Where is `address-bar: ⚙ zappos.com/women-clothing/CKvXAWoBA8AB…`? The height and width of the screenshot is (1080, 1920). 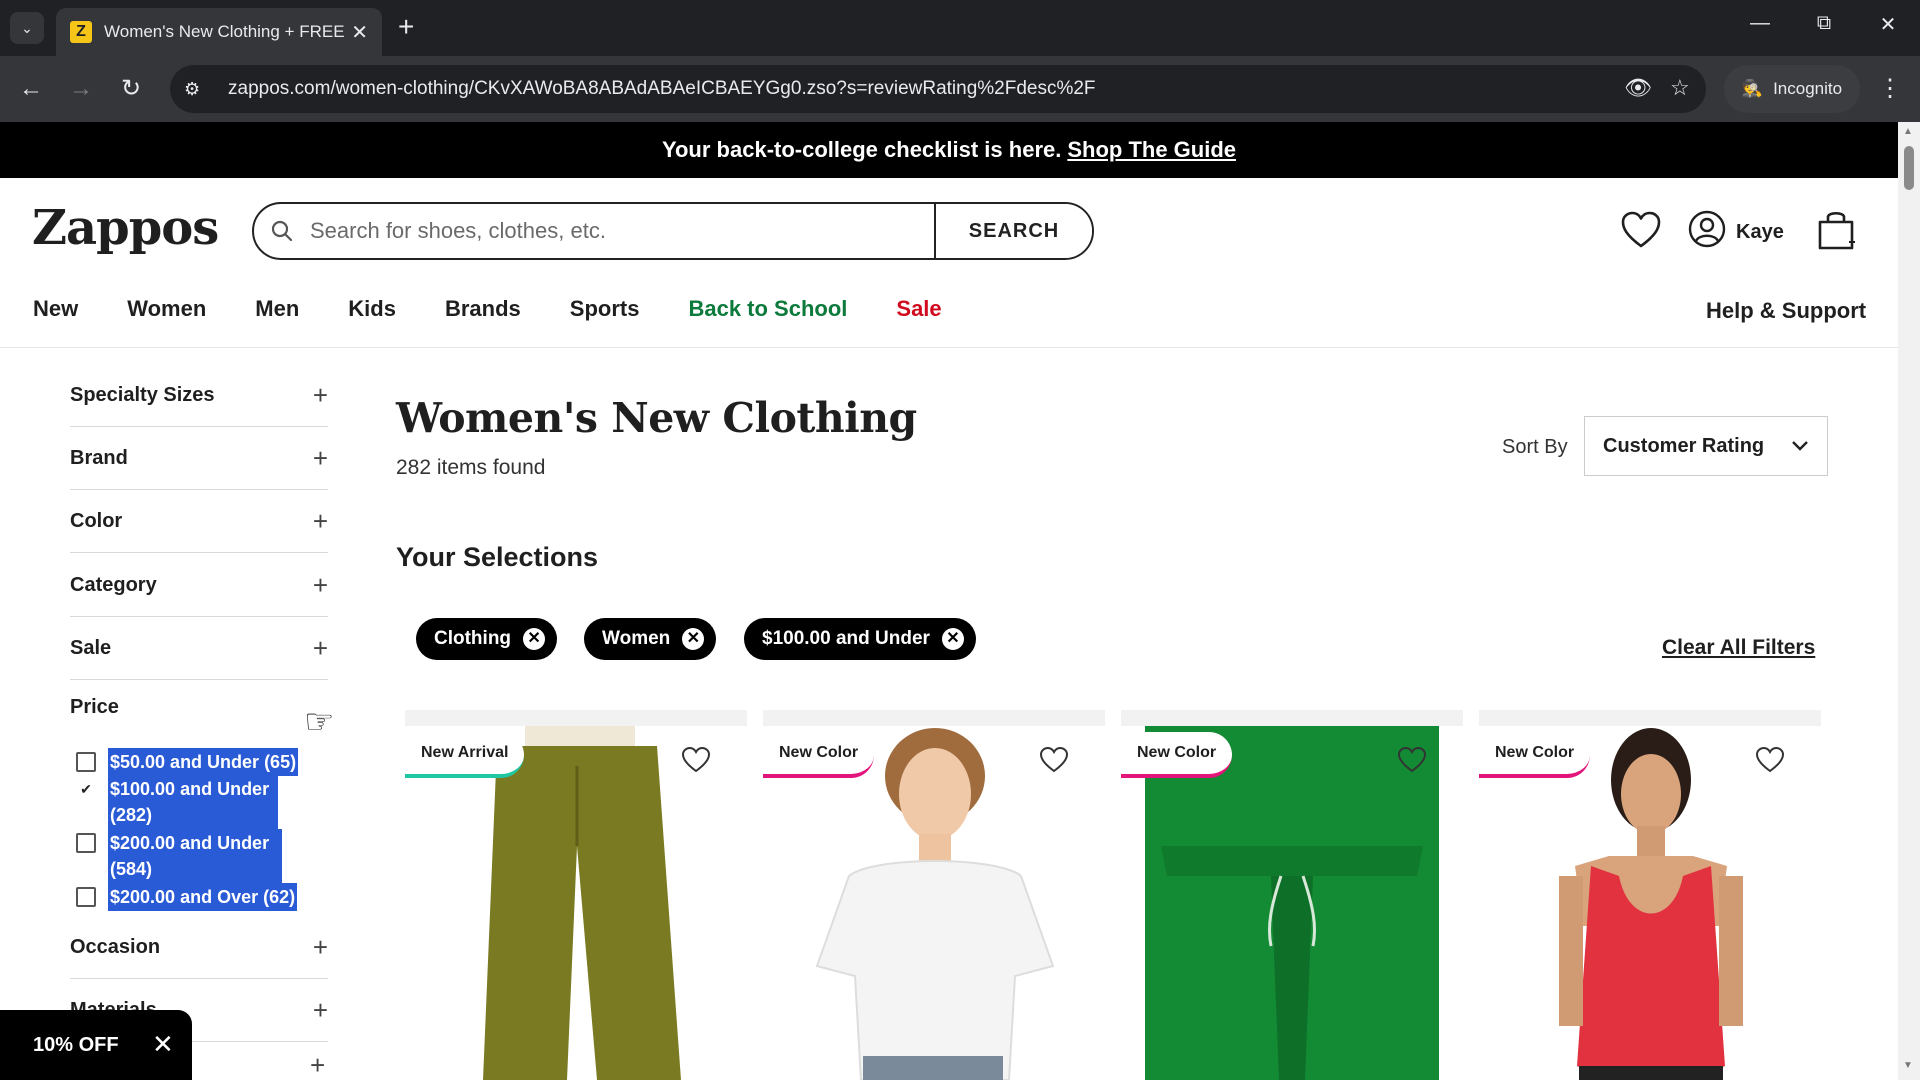
address-bar: ⚙ zappos.com/women-clothing/CKvXAWoBA8AB… is located at coordinates (938, 89).